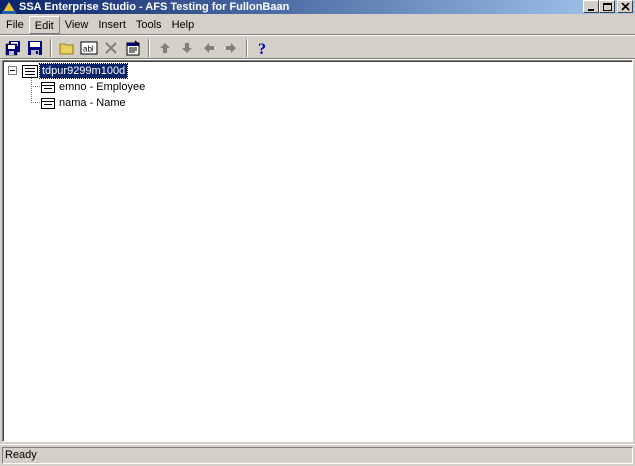  I want to click on tree-node-label: nama - Name, so click(92, 103).